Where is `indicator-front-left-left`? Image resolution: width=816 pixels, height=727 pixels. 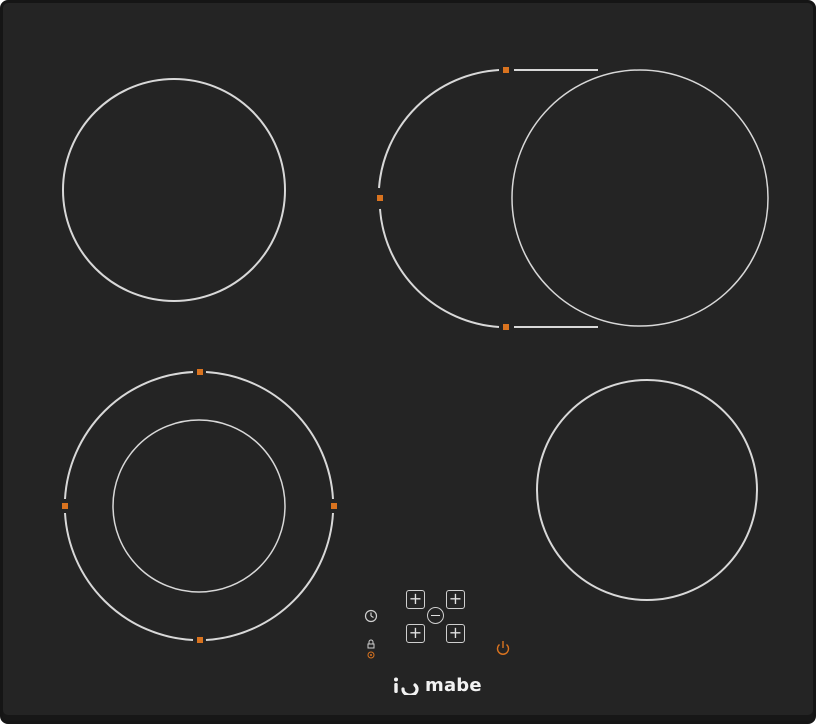 indicator-front-left-left is located at coordinates (65, 506).